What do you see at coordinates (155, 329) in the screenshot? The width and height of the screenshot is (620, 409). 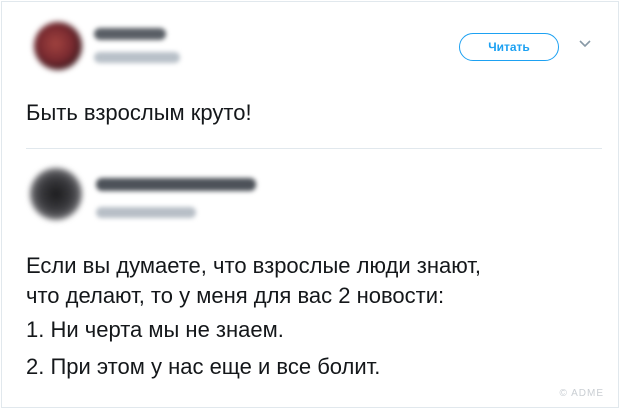 I see `tweet-text-line: 1. Ни черта мы не знаем.` at bounding box center [155, 329].